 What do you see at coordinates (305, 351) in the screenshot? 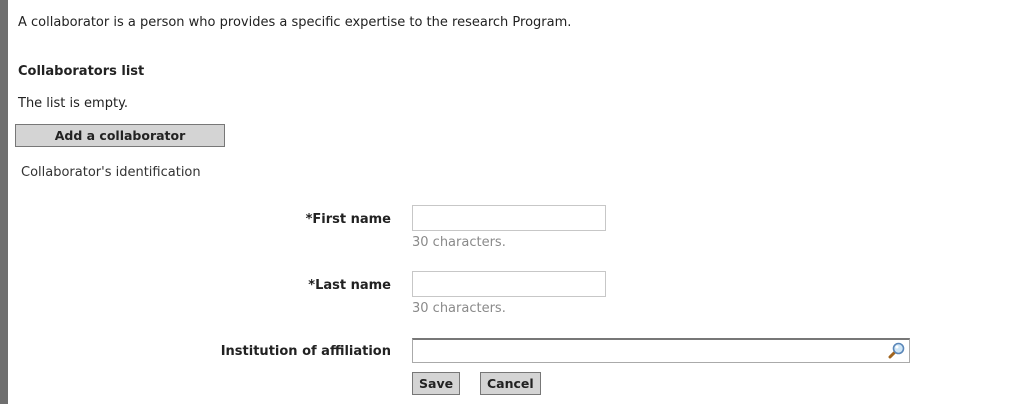
I see `institution-label: Institution of affiliation` at bounding box center [305, 351].